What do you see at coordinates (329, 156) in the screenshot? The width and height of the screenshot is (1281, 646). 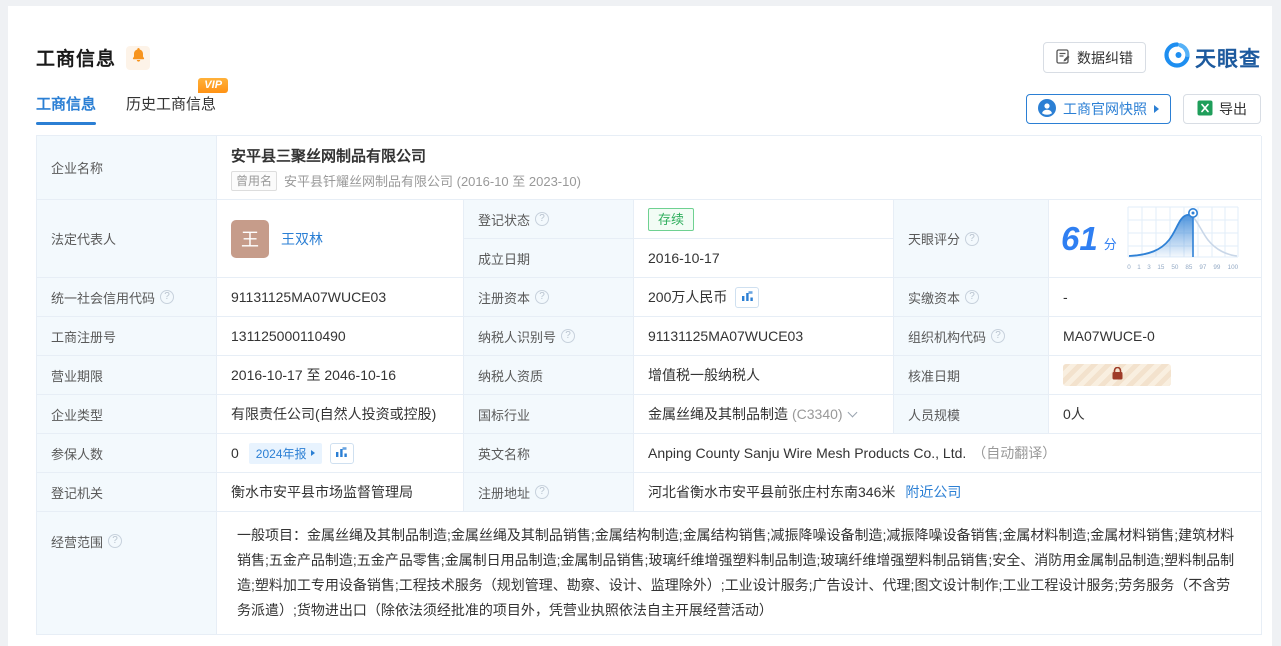 I see `company-name: 安平县三聚丝网制品有限公司` at bounding box center [329, 156].